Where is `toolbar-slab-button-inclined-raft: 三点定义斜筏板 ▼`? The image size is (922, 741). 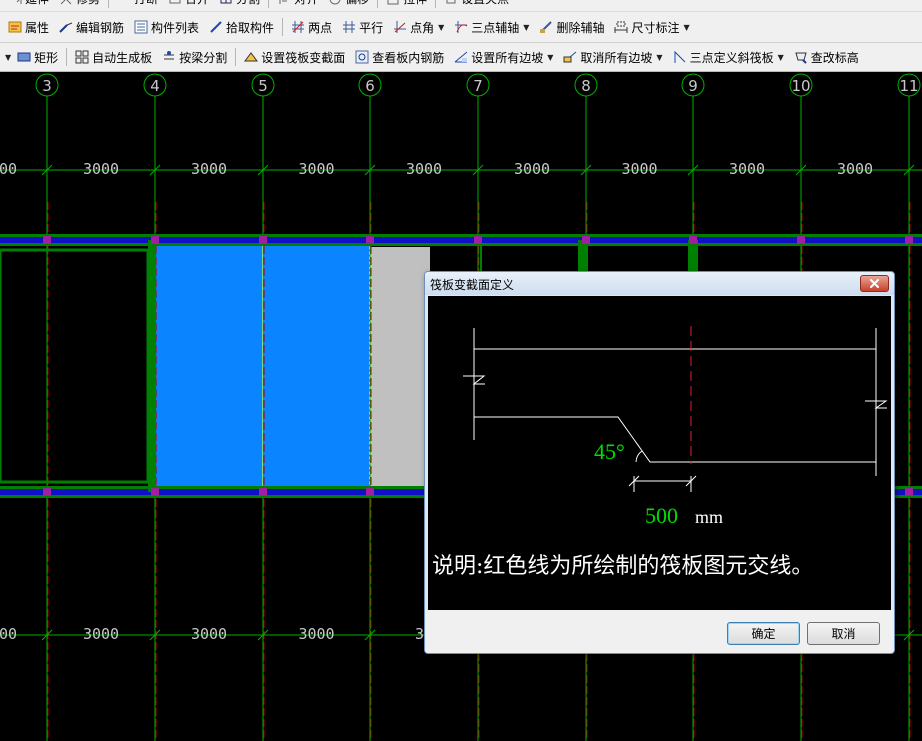 toolbar-slab-button-inclined-raft: 三点定义斜筏板 ▼ is located at coordinates (728, 57).